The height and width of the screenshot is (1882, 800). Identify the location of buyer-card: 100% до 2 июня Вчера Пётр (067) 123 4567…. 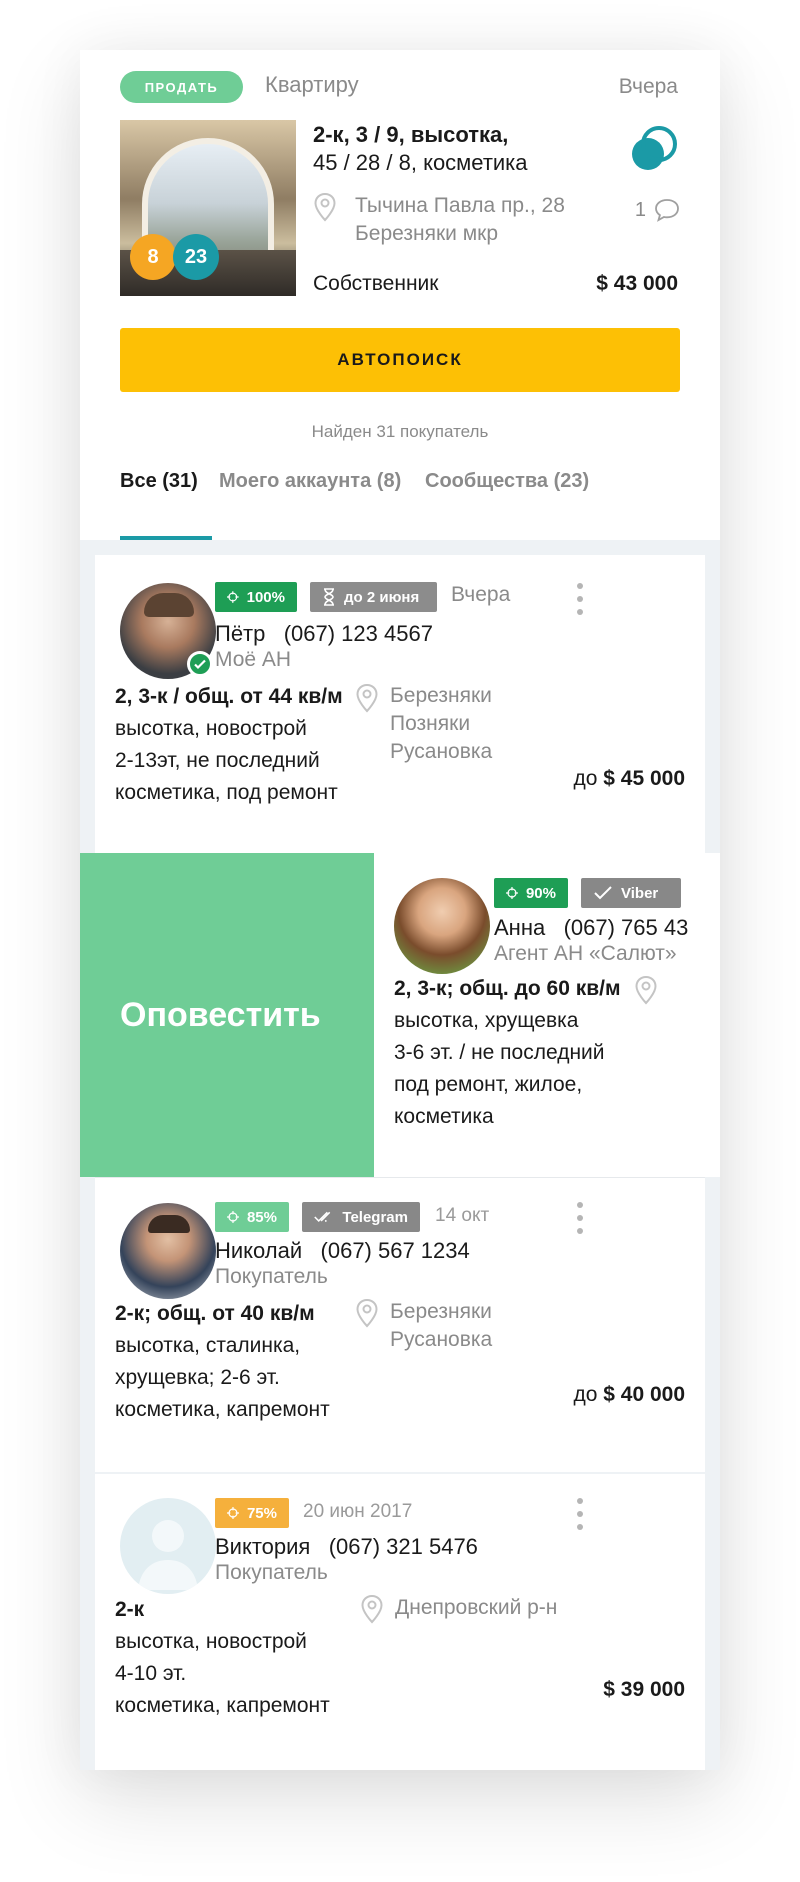
(400, 704).